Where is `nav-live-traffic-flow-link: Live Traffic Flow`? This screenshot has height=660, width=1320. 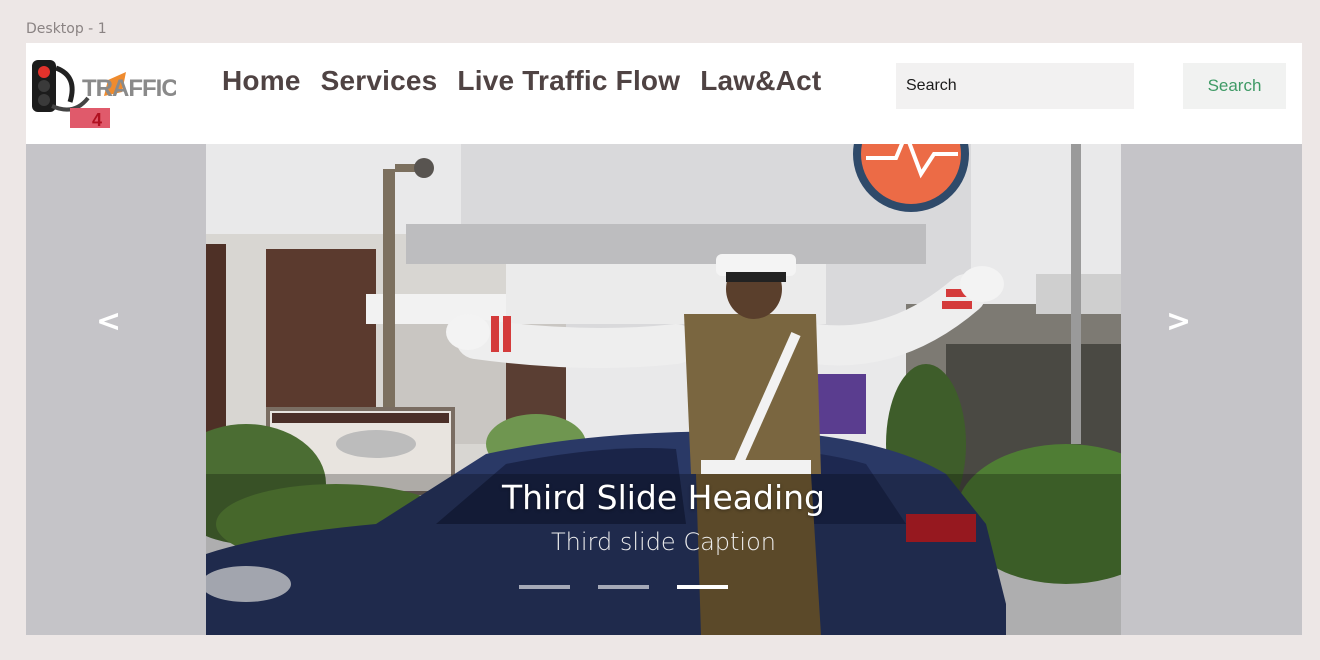 nav-live-traffic-flow-link: Live Traffic Flow is located at coordinates (568, 81).